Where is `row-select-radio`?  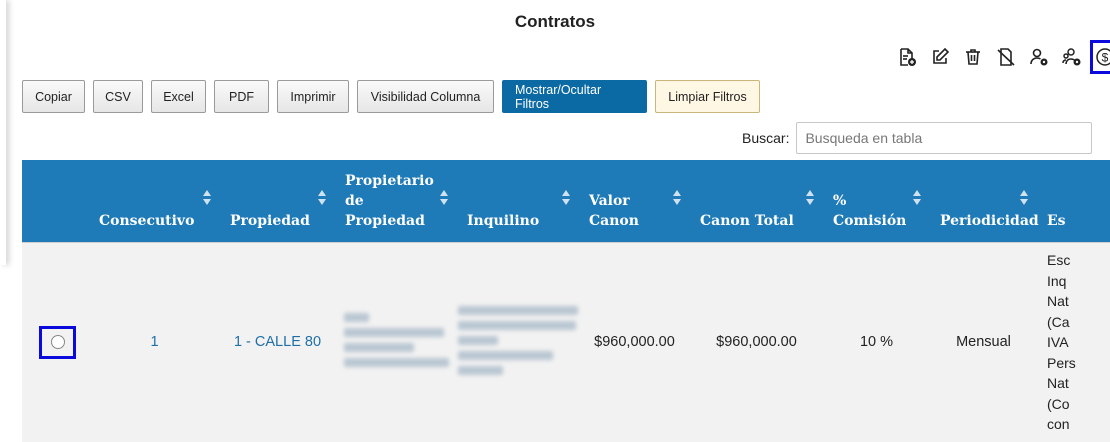
row-select-radio is located at coordinates (57, 342).